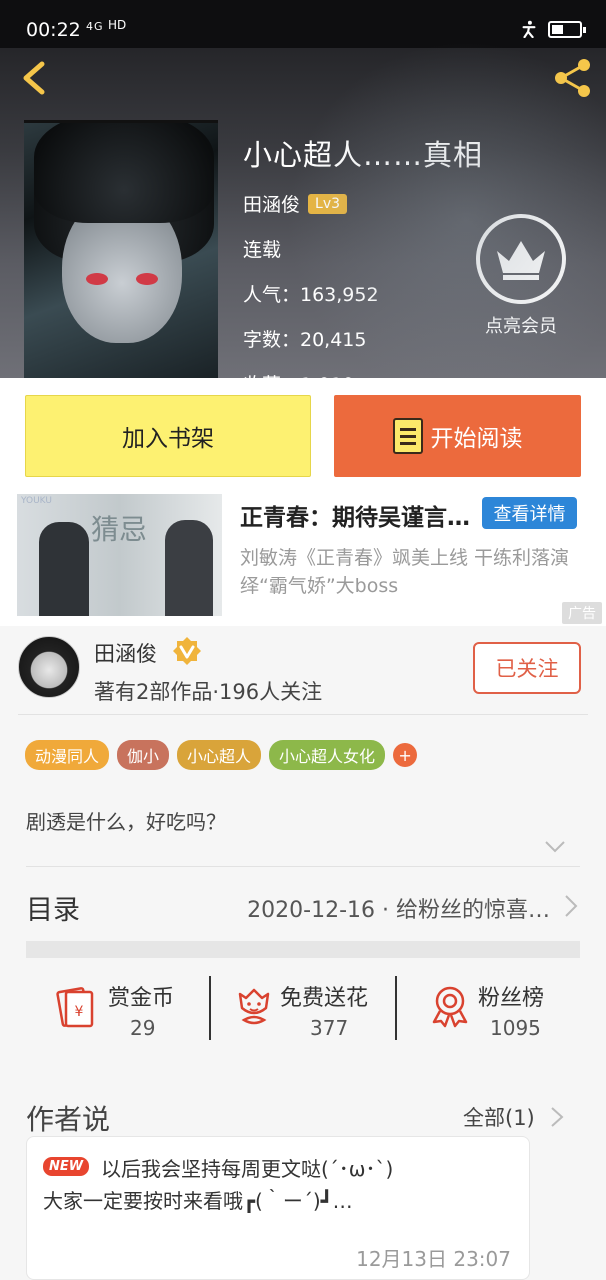  Describe the element at coordinates (121, 249) in the screenshot. I see `book-cover` at that location.